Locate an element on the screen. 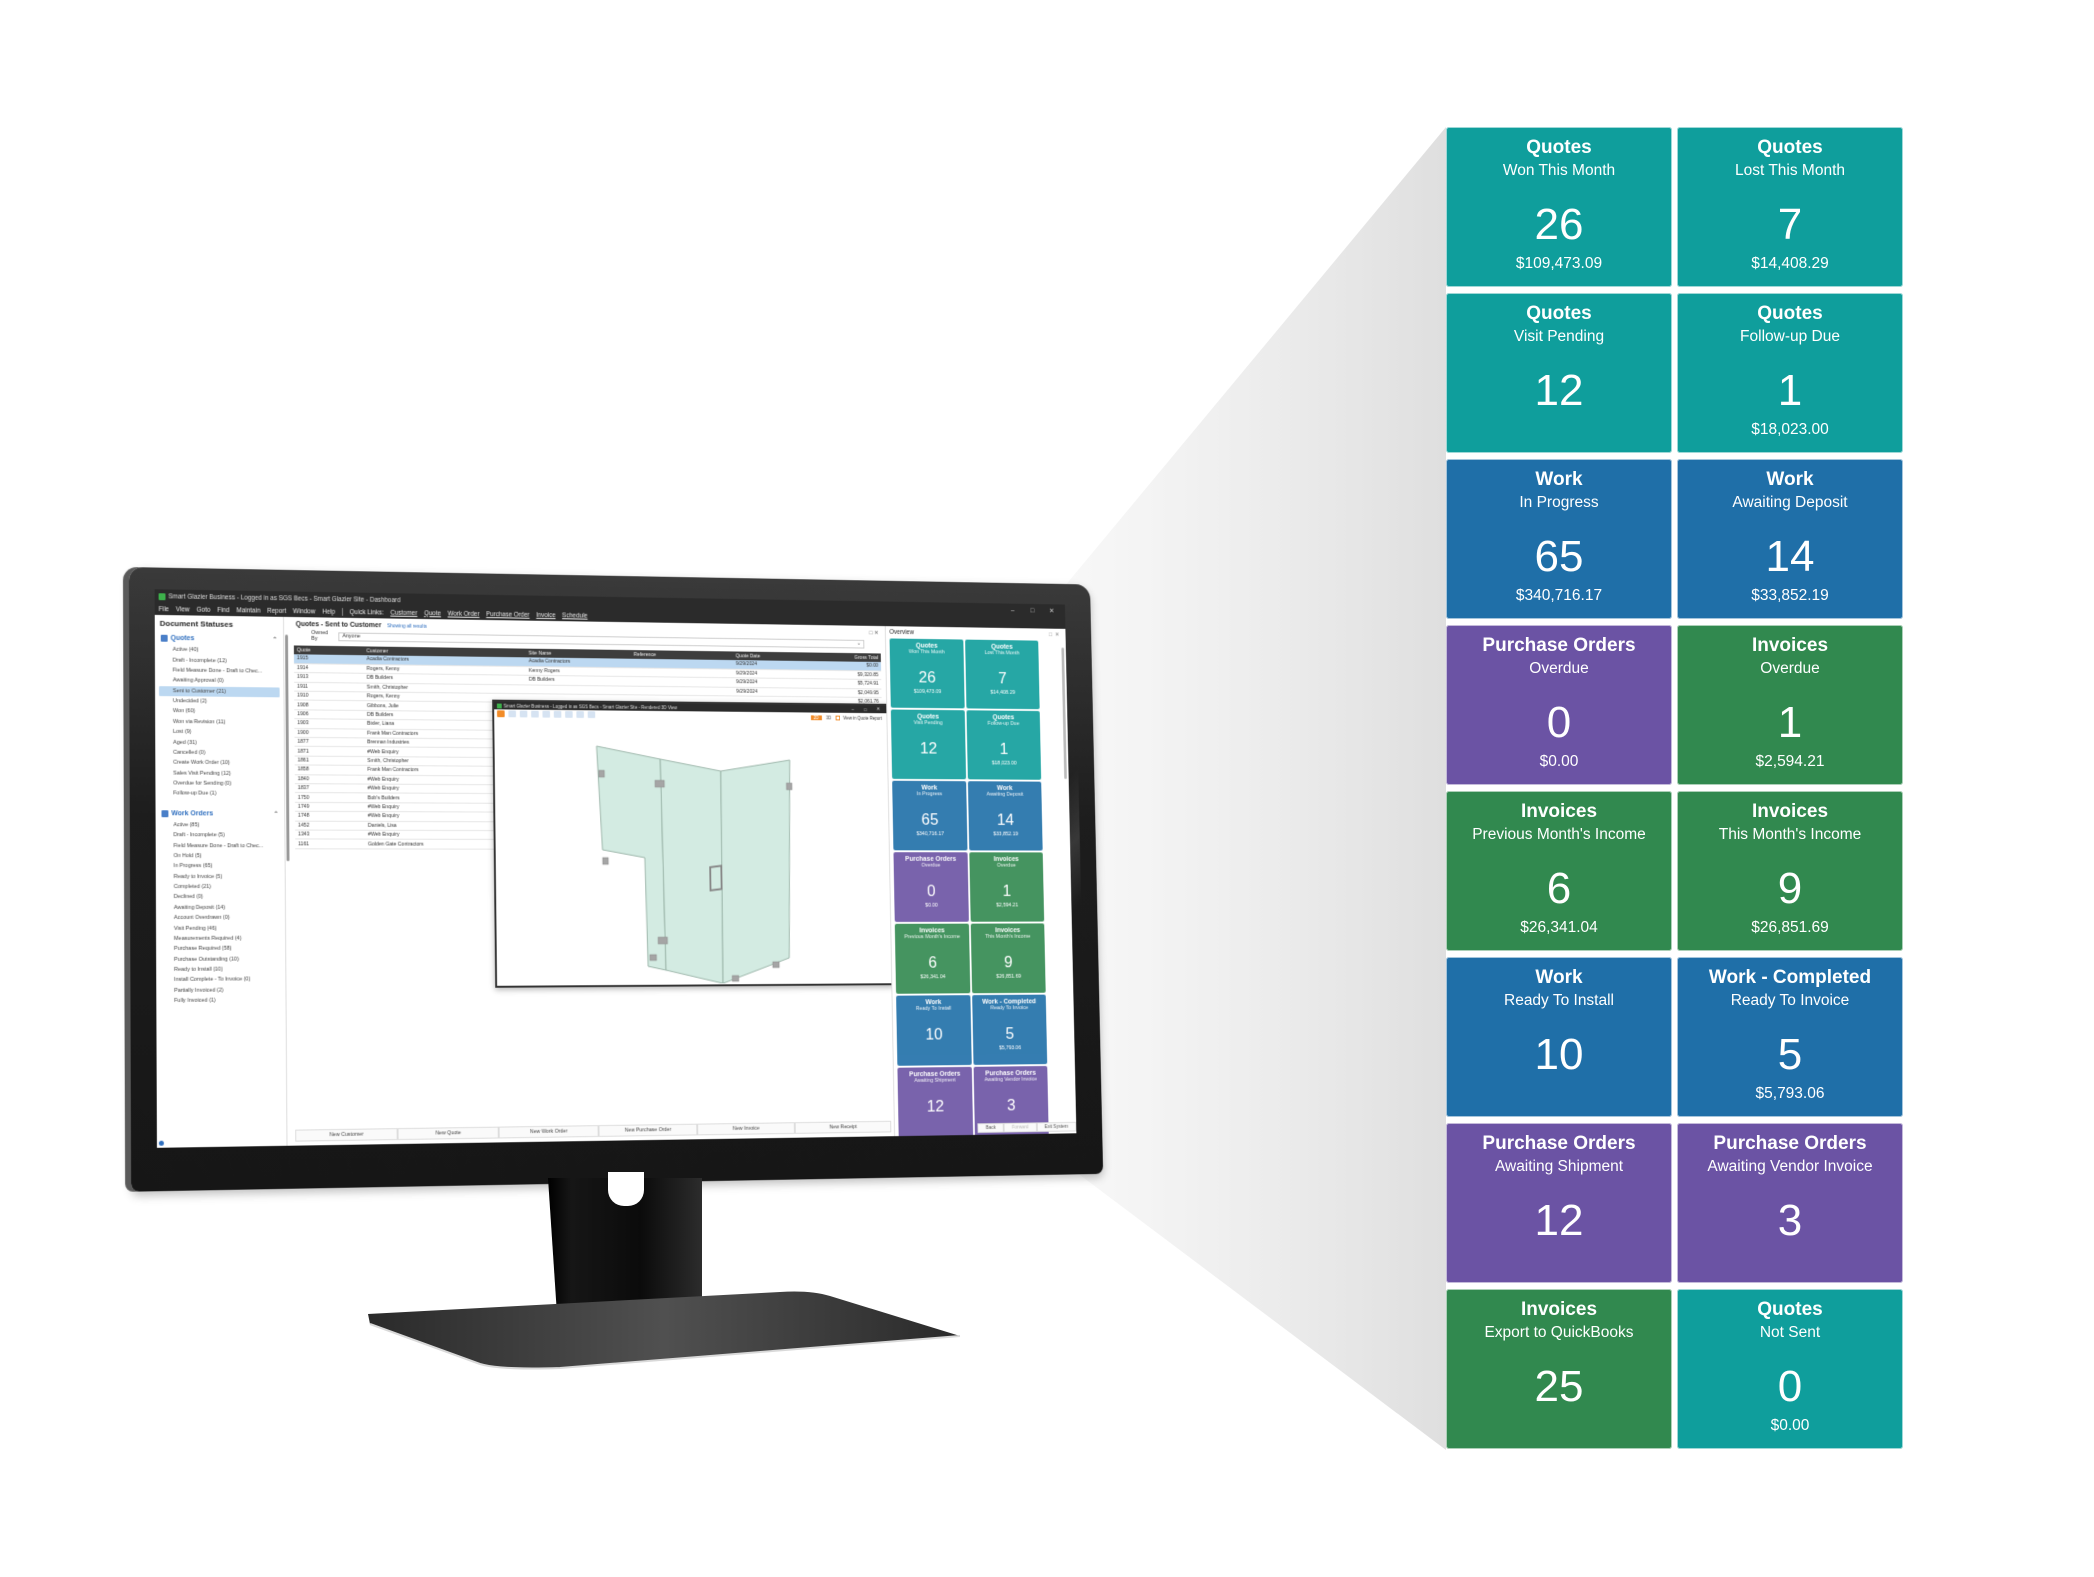 This screenshot has width=2094, height=1577. new-work-order-button: New Work Order is located at coordinates (548, 1132).